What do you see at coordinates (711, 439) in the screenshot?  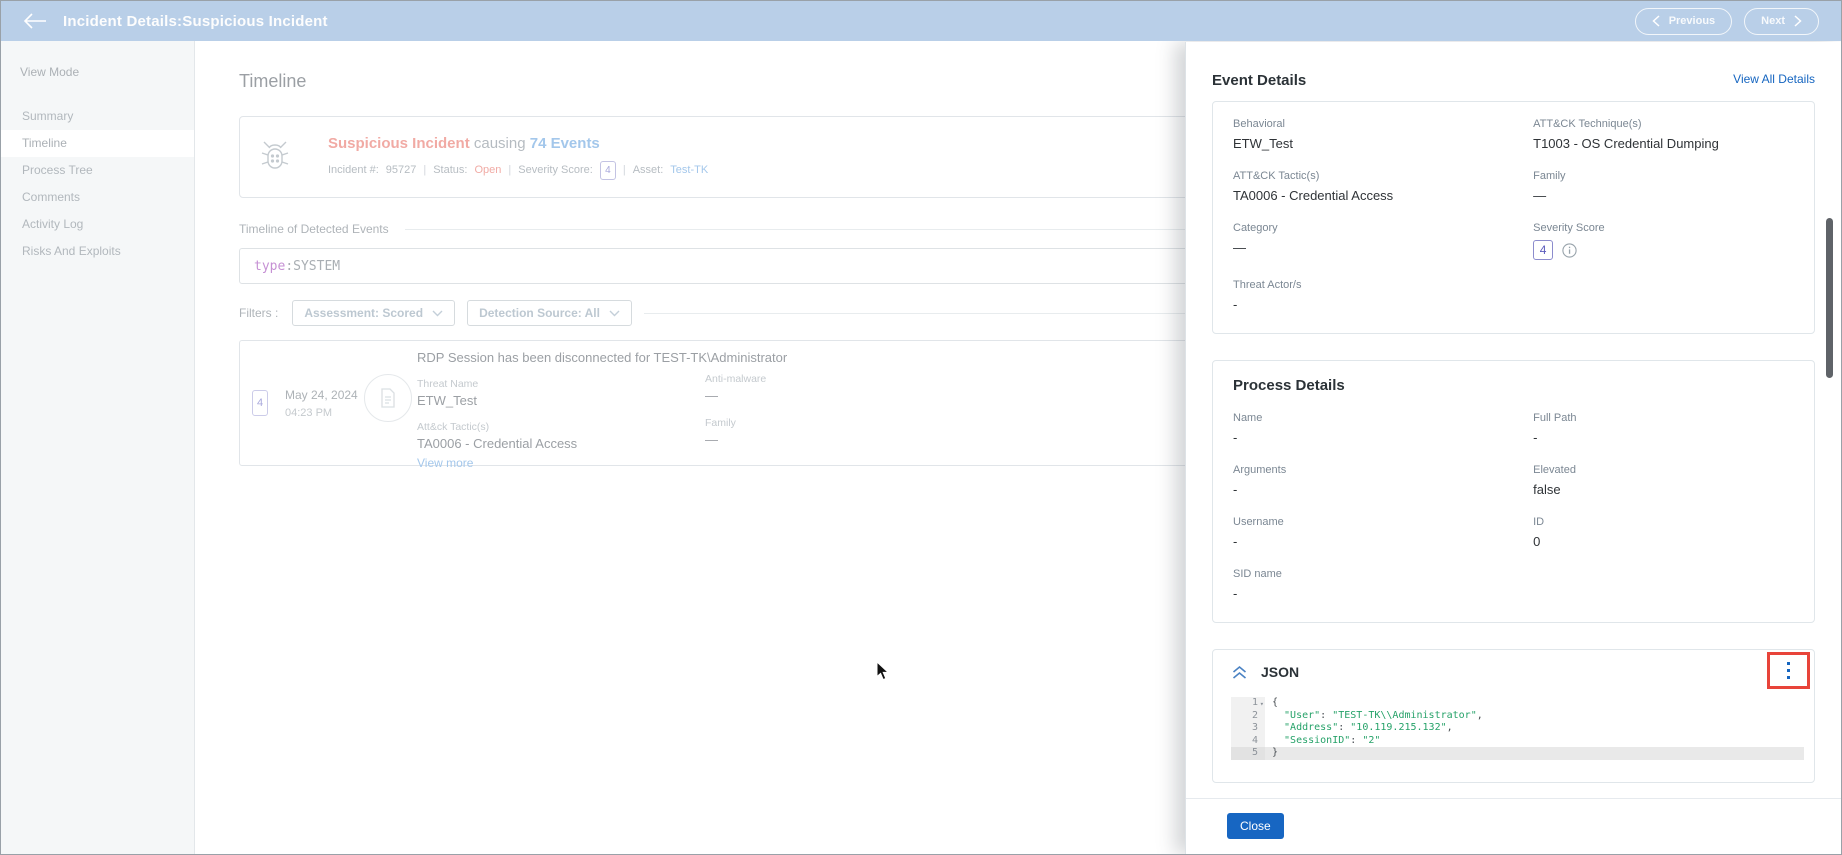 I see `event-family: —` at bounding box center [711, 439].